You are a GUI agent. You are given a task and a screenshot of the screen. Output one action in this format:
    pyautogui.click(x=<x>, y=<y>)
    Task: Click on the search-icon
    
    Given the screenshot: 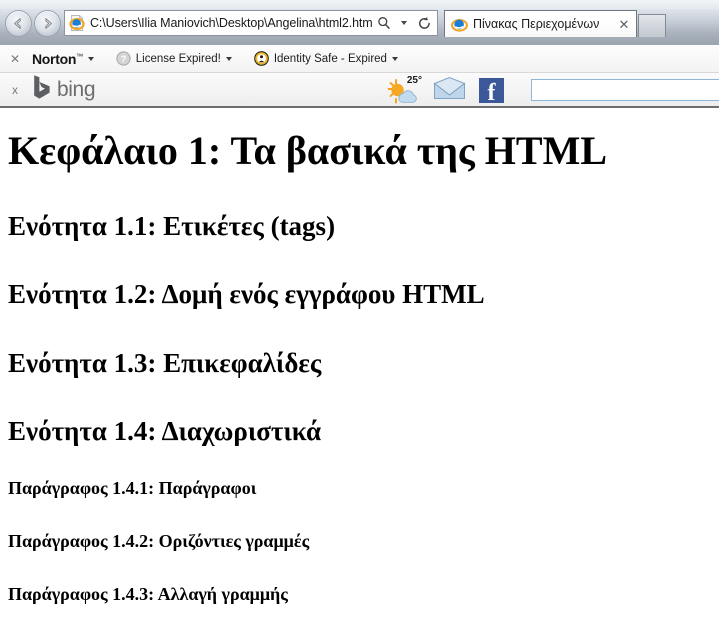 What is the action you would take?
    pyautogui.click(x=384, y=23)
    